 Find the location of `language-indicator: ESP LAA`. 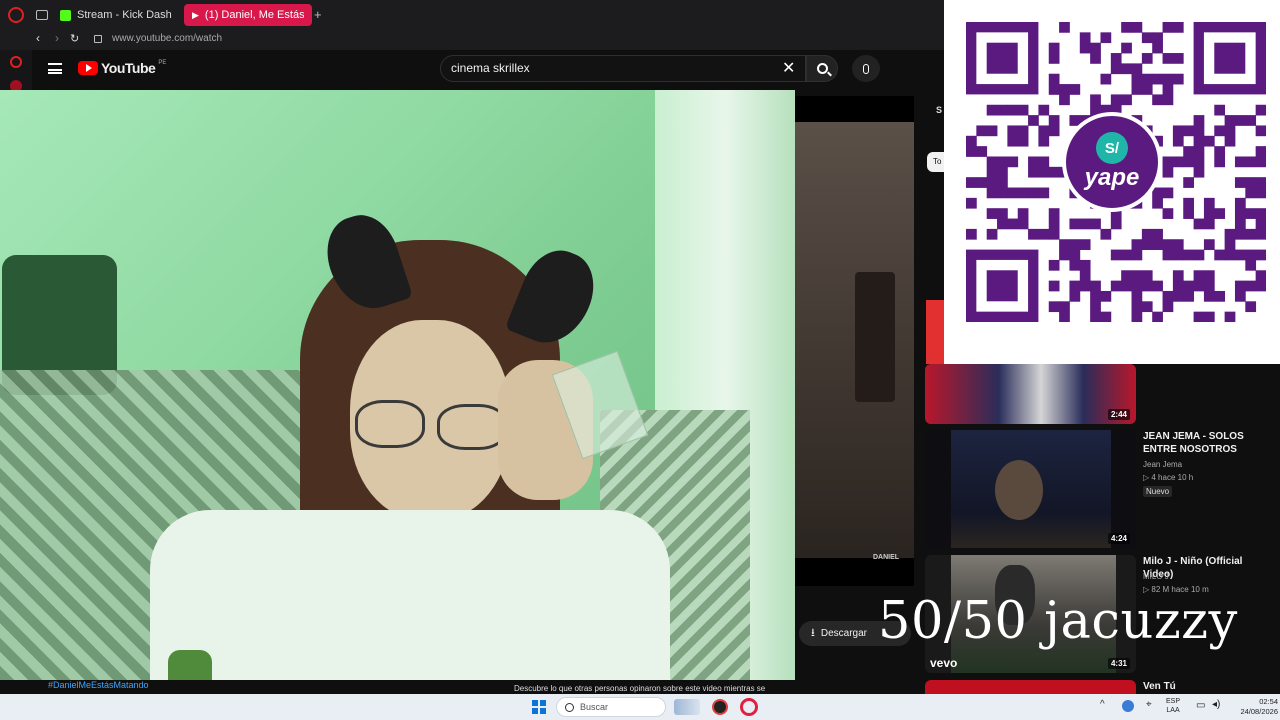

language-indicator: ESP LAA is located at coordinates (1173, 706).